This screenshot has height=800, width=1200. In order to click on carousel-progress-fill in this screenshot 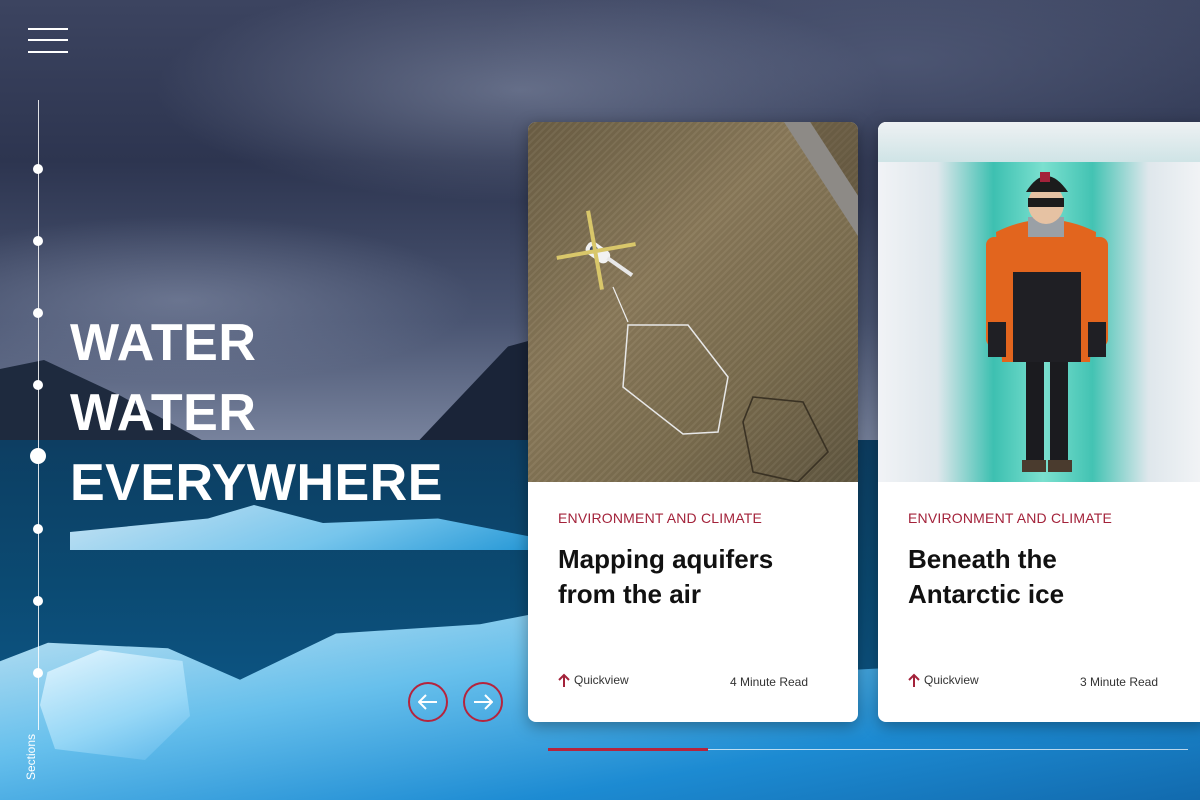, I will do `click(628, 749)`.